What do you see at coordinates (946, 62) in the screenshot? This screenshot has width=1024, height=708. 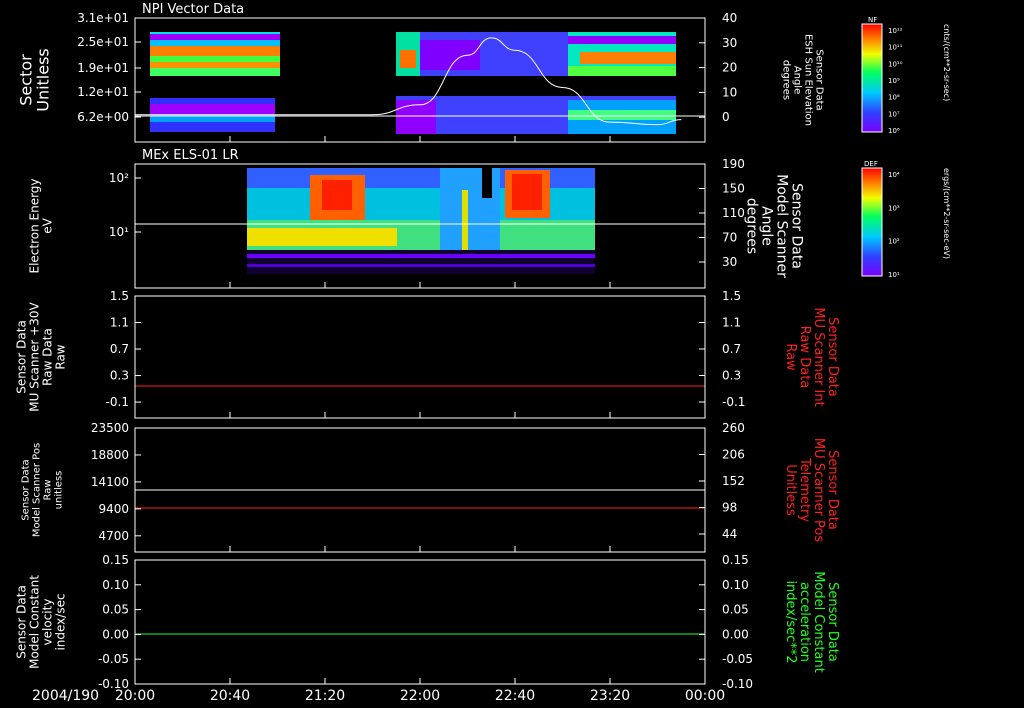 I see `colorbar-units: cnts/(cm**2-sr-sec)` at bounding box center [946, 62].